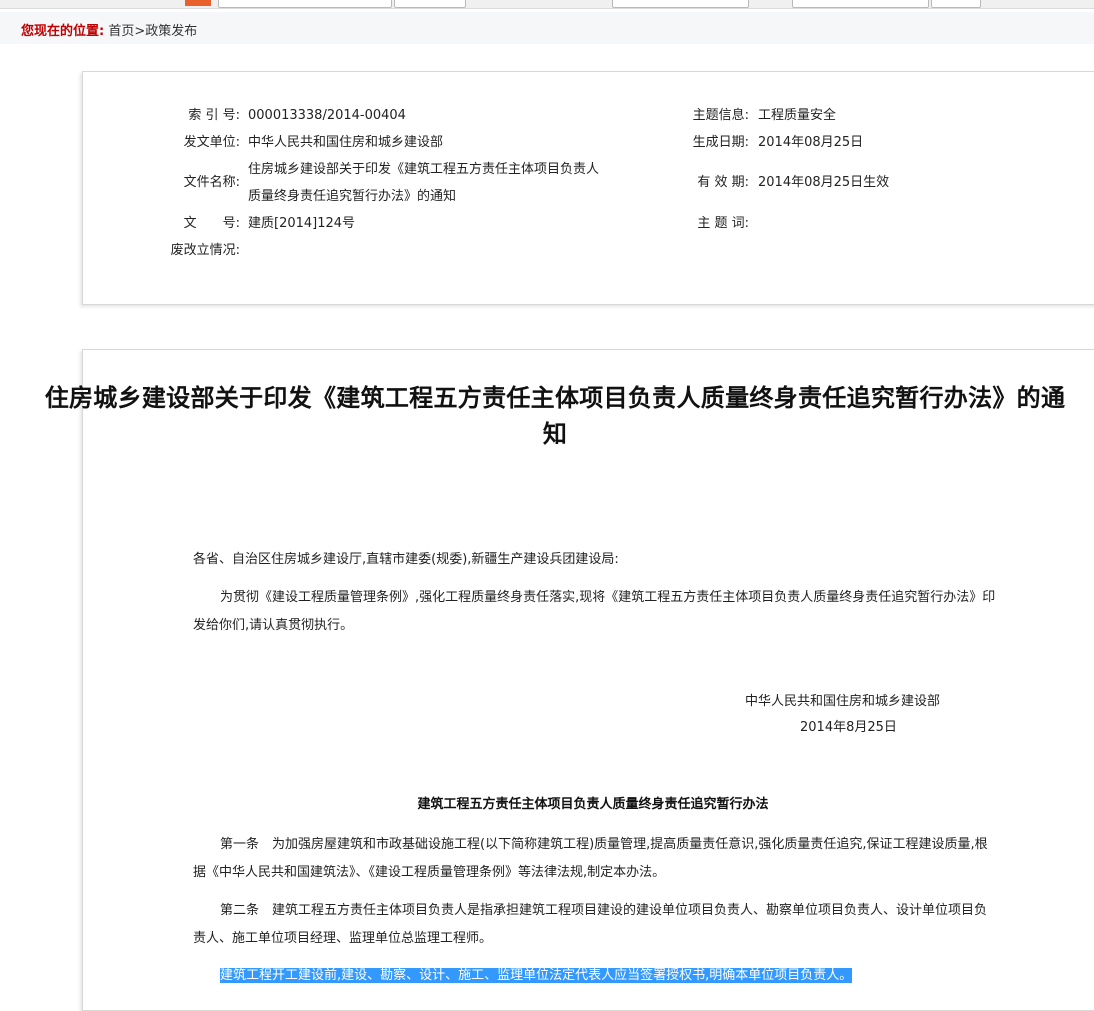  What do you see at coordinates (593, 804) in the screenshot?
I see `measures-title: 建筑工程五方责任主体项目负责人质量终身责任追究暂行办法` at bounding box center [593, 804].